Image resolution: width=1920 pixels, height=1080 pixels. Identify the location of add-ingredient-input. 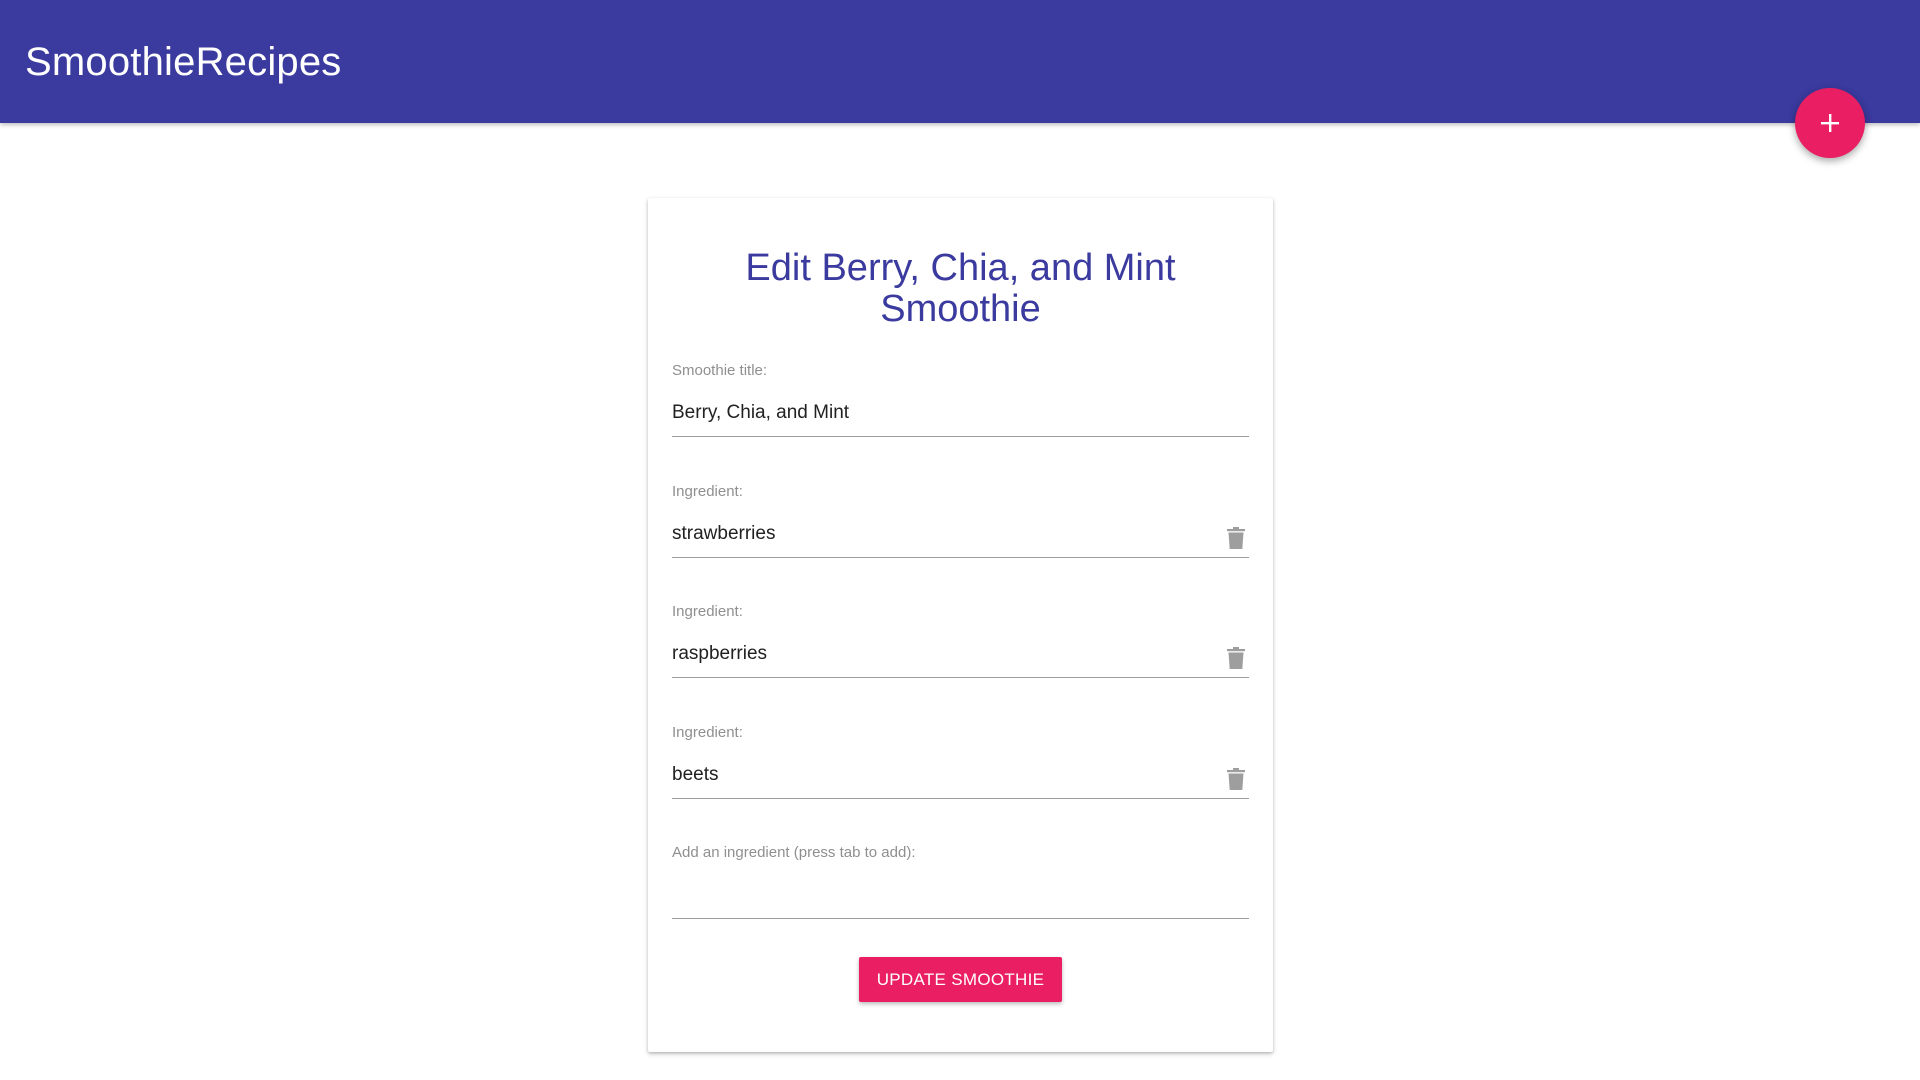
(960, 895).